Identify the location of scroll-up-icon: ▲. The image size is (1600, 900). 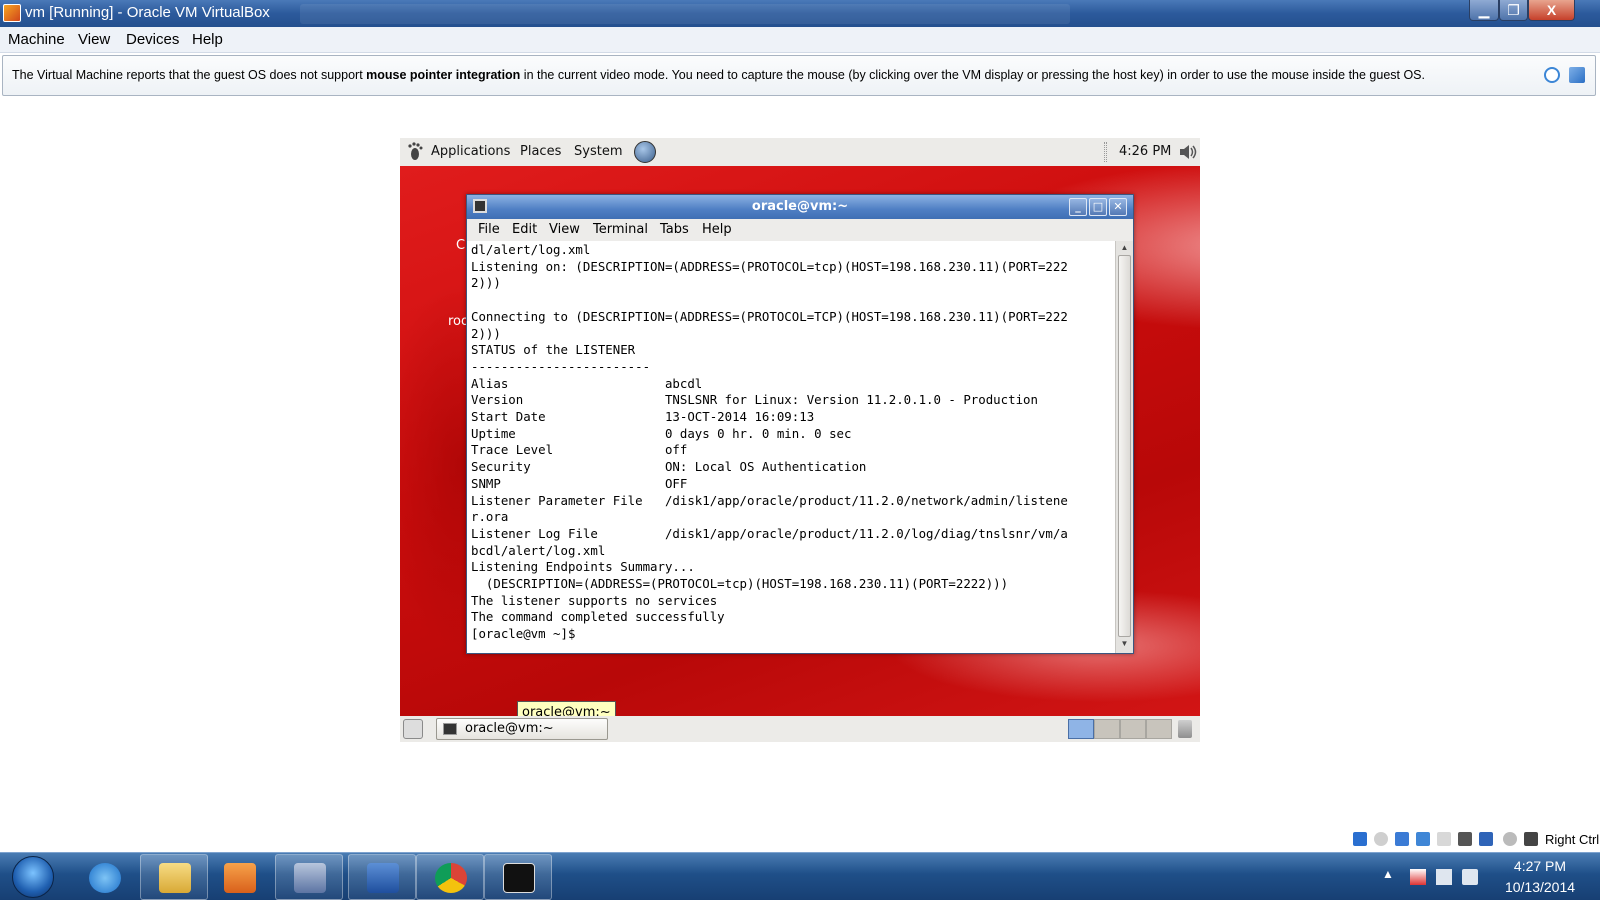
(1124, 248).